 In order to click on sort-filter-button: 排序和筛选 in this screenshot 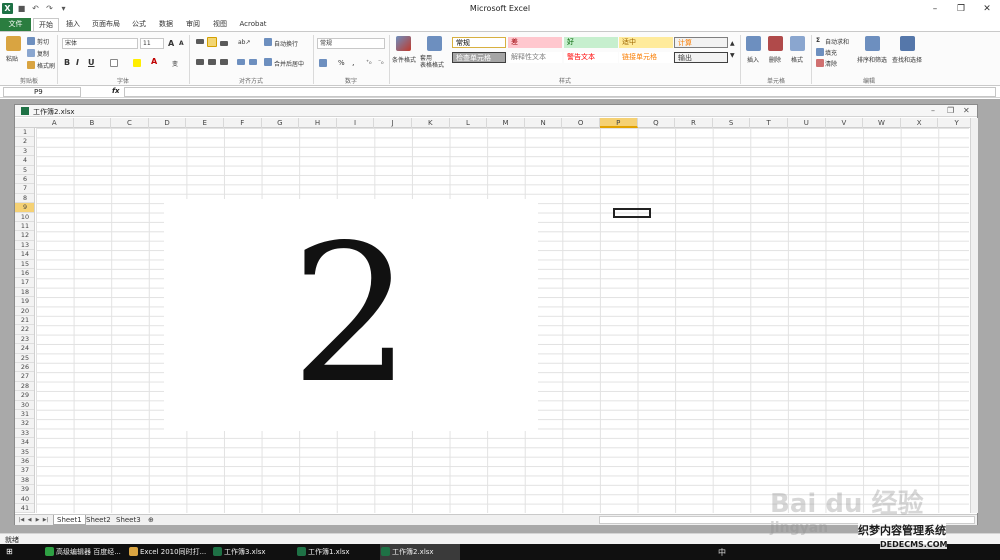, I will do `click(872, 59)`.